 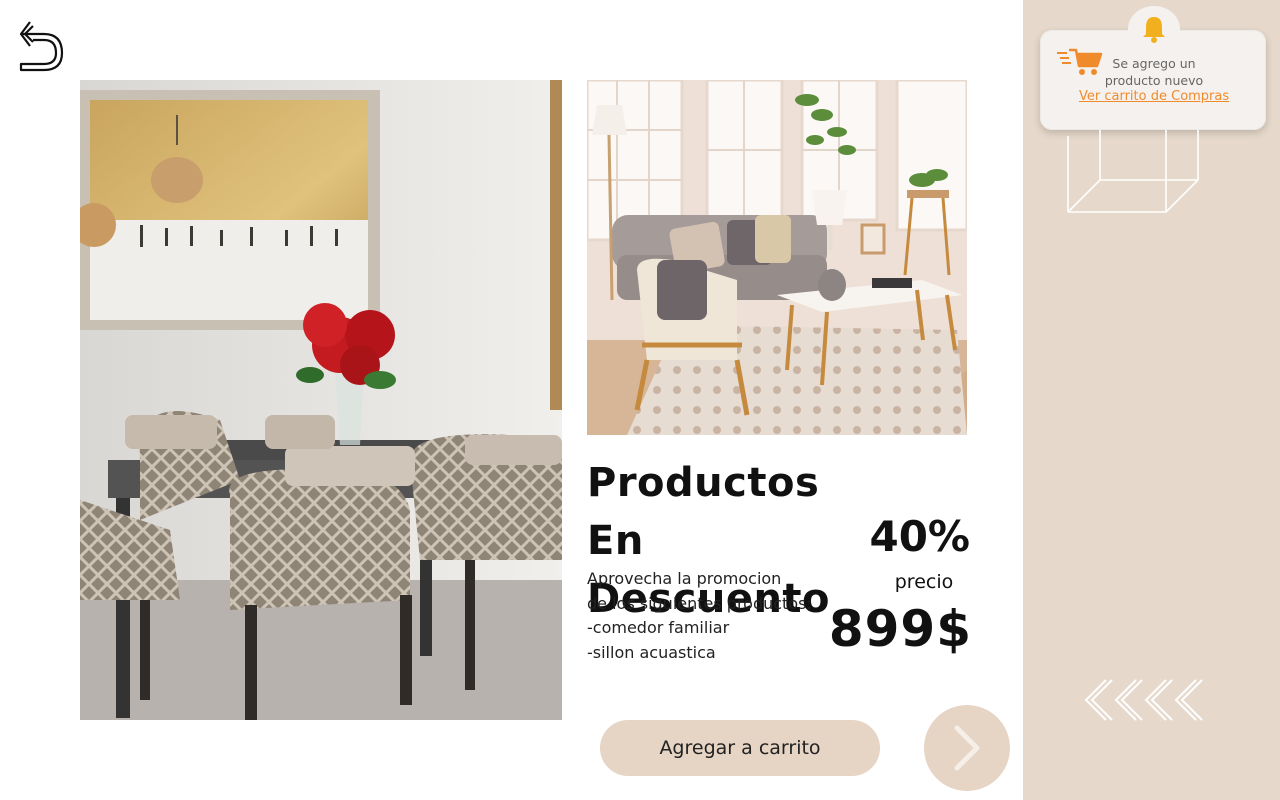 I want to click on add-to-cart-button: Agregar a carrito, so click(x=740, y=748).